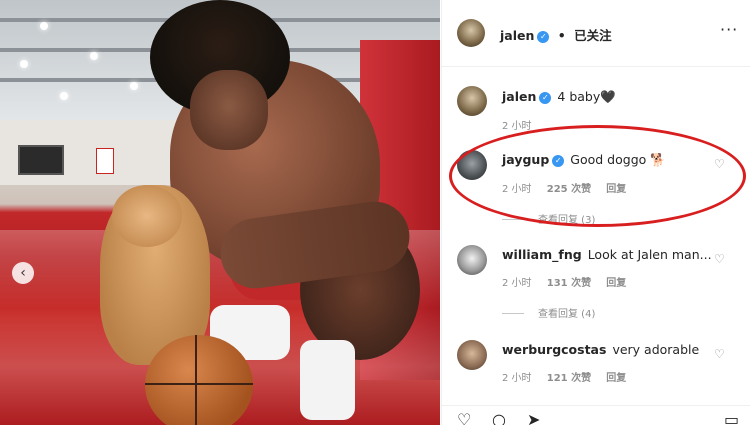 This screenshot has width=750, height=425. I want to click on comment-likes: 121 次赞, so click(569, 378).